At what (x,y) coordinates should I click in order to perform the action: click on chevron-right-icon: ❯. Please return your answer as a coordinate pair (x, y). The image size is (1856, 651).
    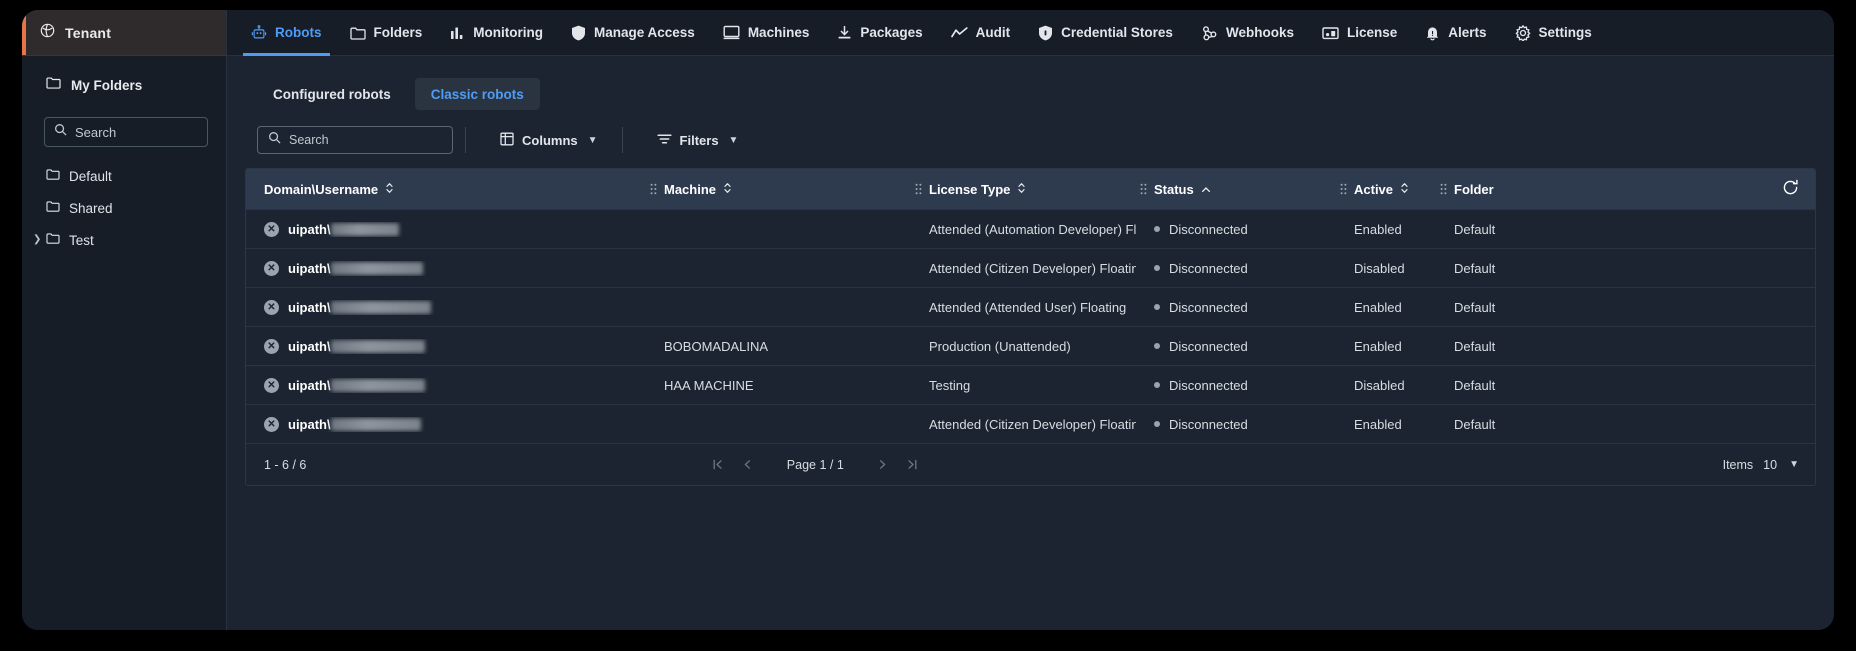
    Looking at the image, I should click on (37, 240).